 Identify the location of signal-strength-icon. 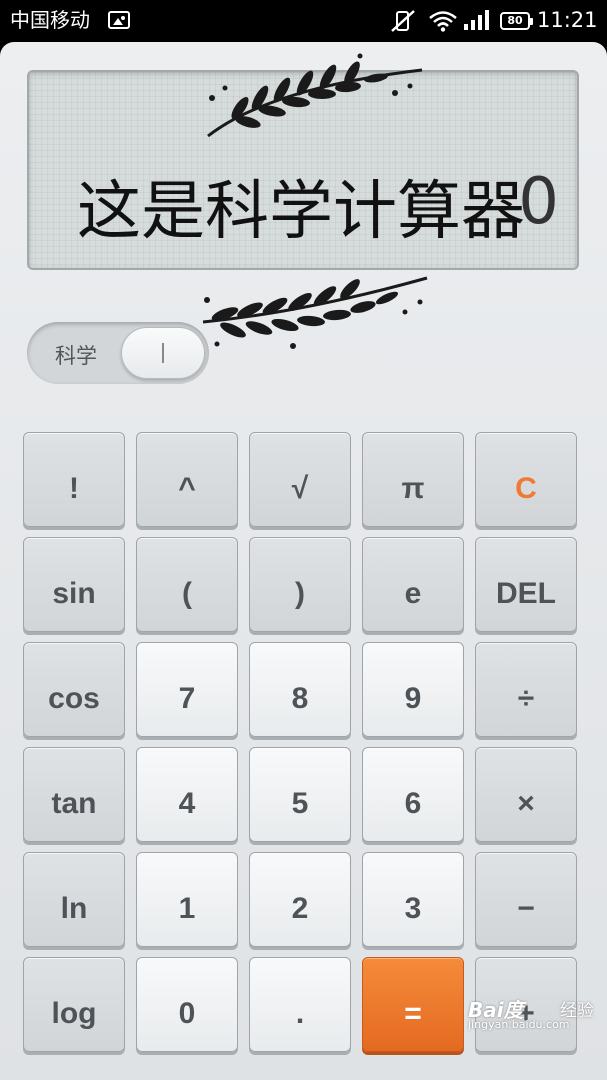
(476, 20).